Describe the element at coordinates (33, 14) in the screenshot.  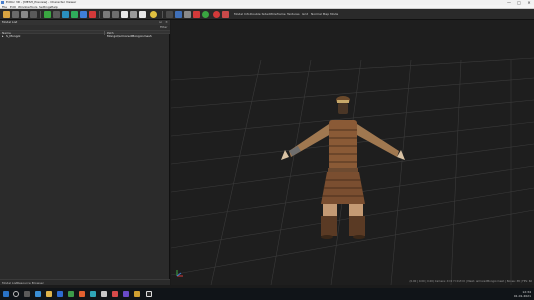
I see `export-icon` at that location.